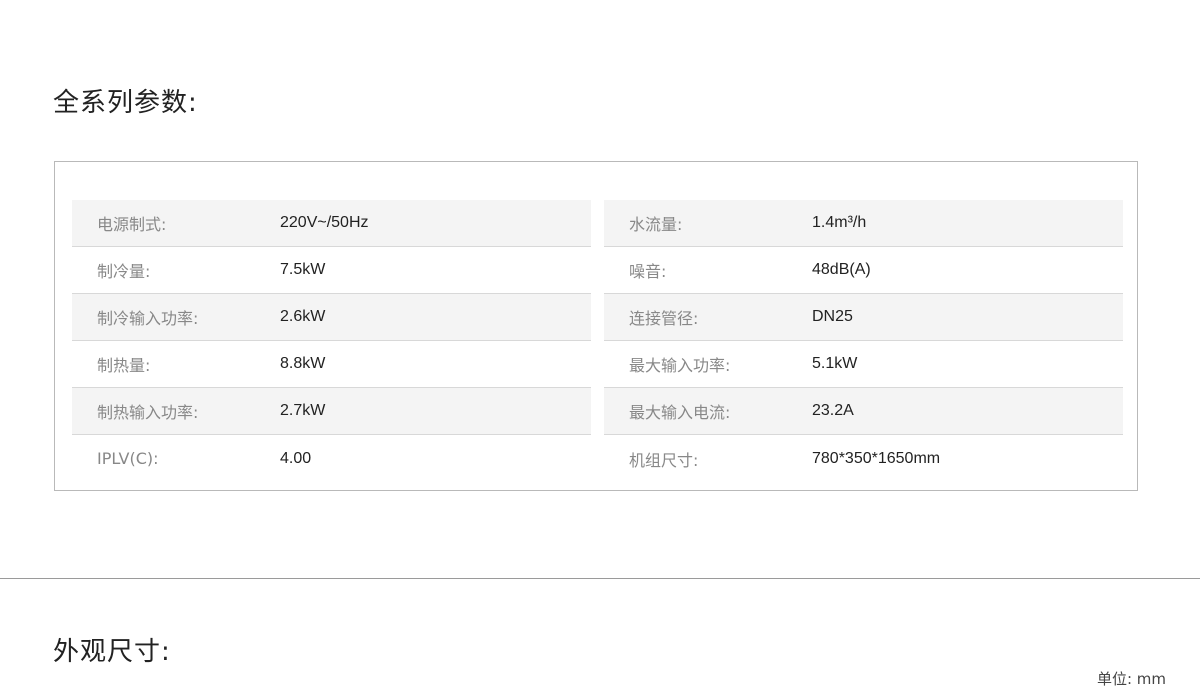  What do you see at coordinates (664, 318) in the screenshot?
I see `spec-label: 连接管径:` at bounding box center [664, 318].